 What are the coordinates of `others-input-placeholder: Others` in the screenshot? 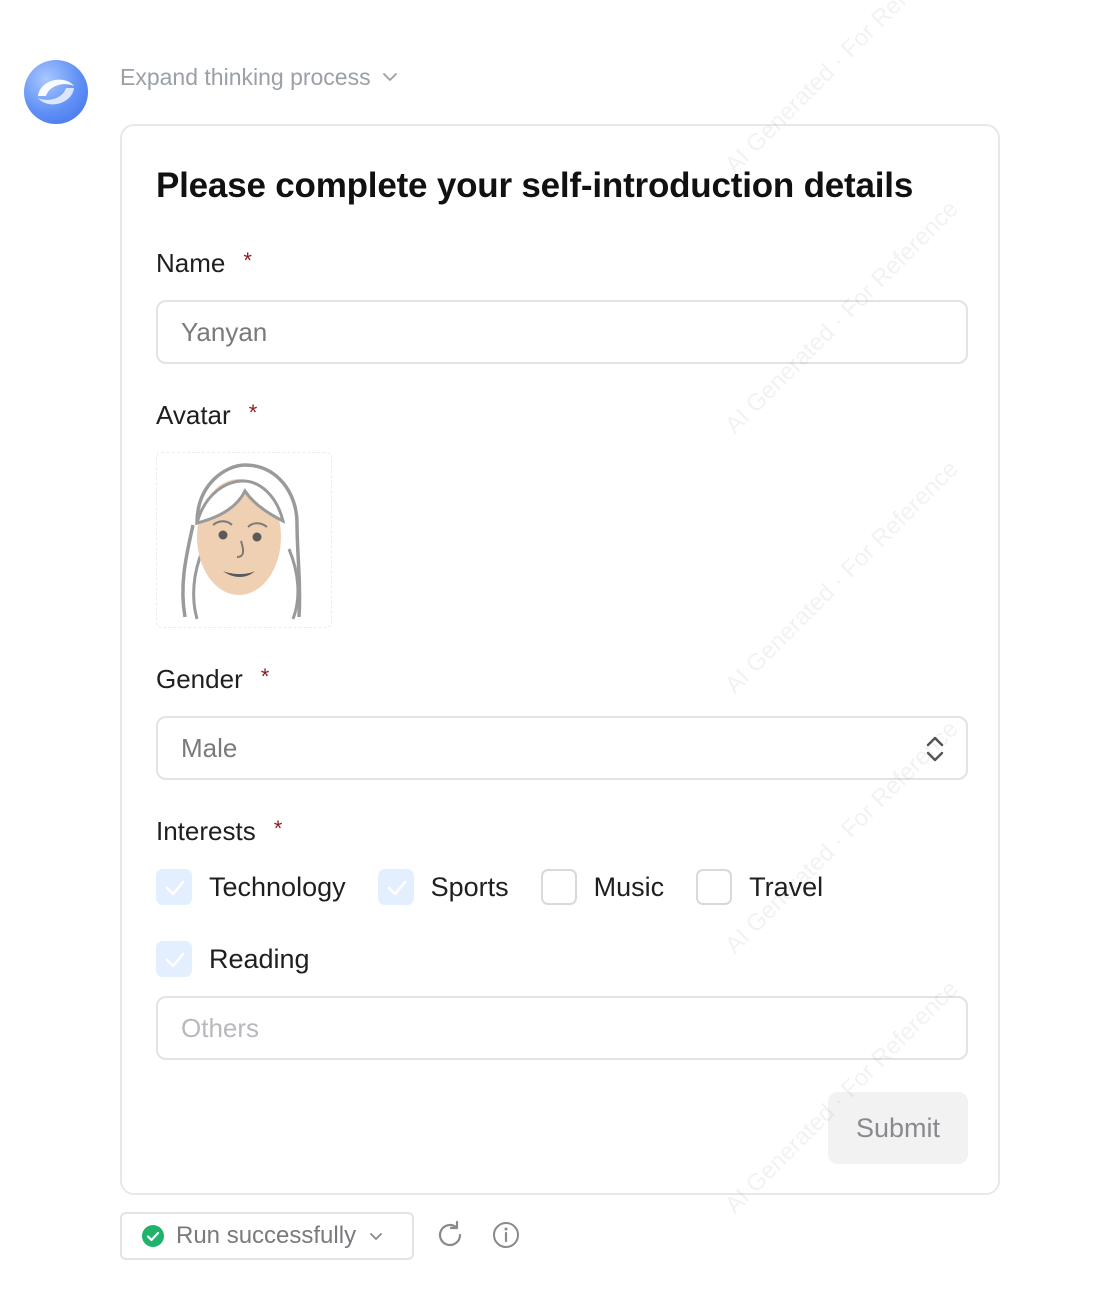 It's located at (220, 1027).